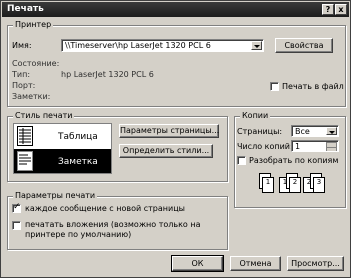 The image size is (351, 278). What do you see at coordinates (294, 160) in the screenshot?
I see `collate-label: Разобрать по копиям` at bounding box center [294, 160].